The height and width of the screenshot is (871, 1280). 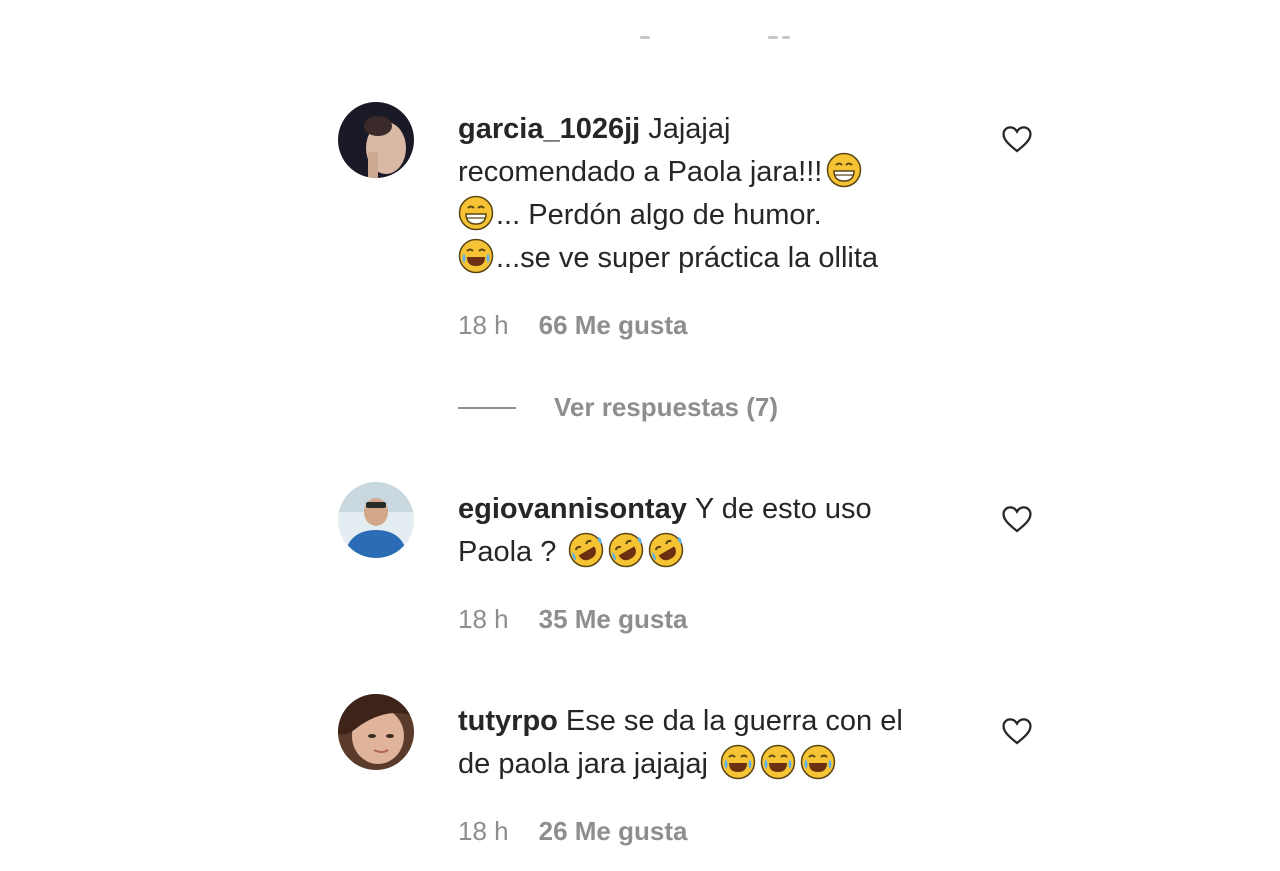 I want to click on view-replies-label: Ver respuestas (7), so click(x=666, y=407).